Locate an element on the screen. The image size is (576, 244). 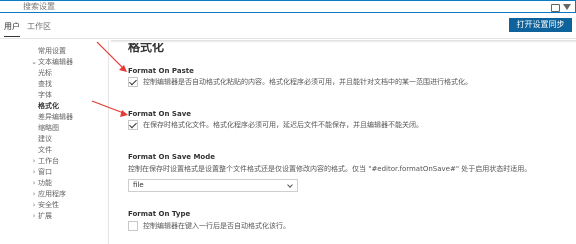
toc-item-label: 工作台 is located at coordinates (48, 161).